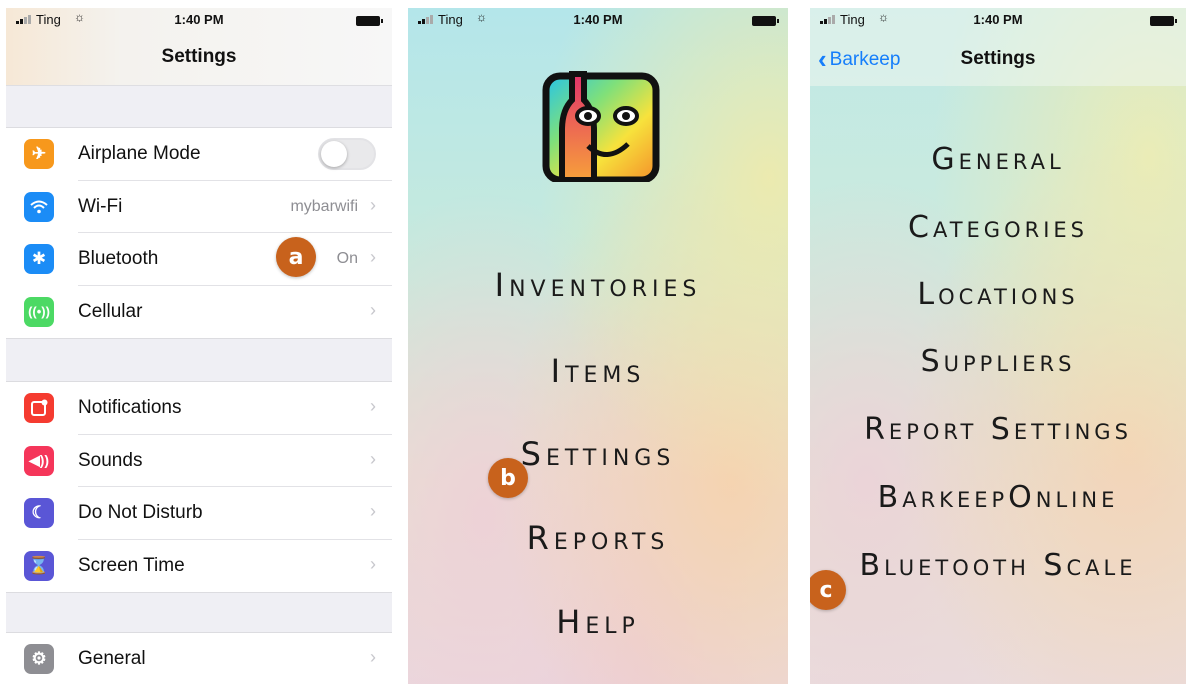 The image size is (1186, 684). Describe the element at coordinates (112, 658) in the screenshot. I see `row-label: General` at that location.